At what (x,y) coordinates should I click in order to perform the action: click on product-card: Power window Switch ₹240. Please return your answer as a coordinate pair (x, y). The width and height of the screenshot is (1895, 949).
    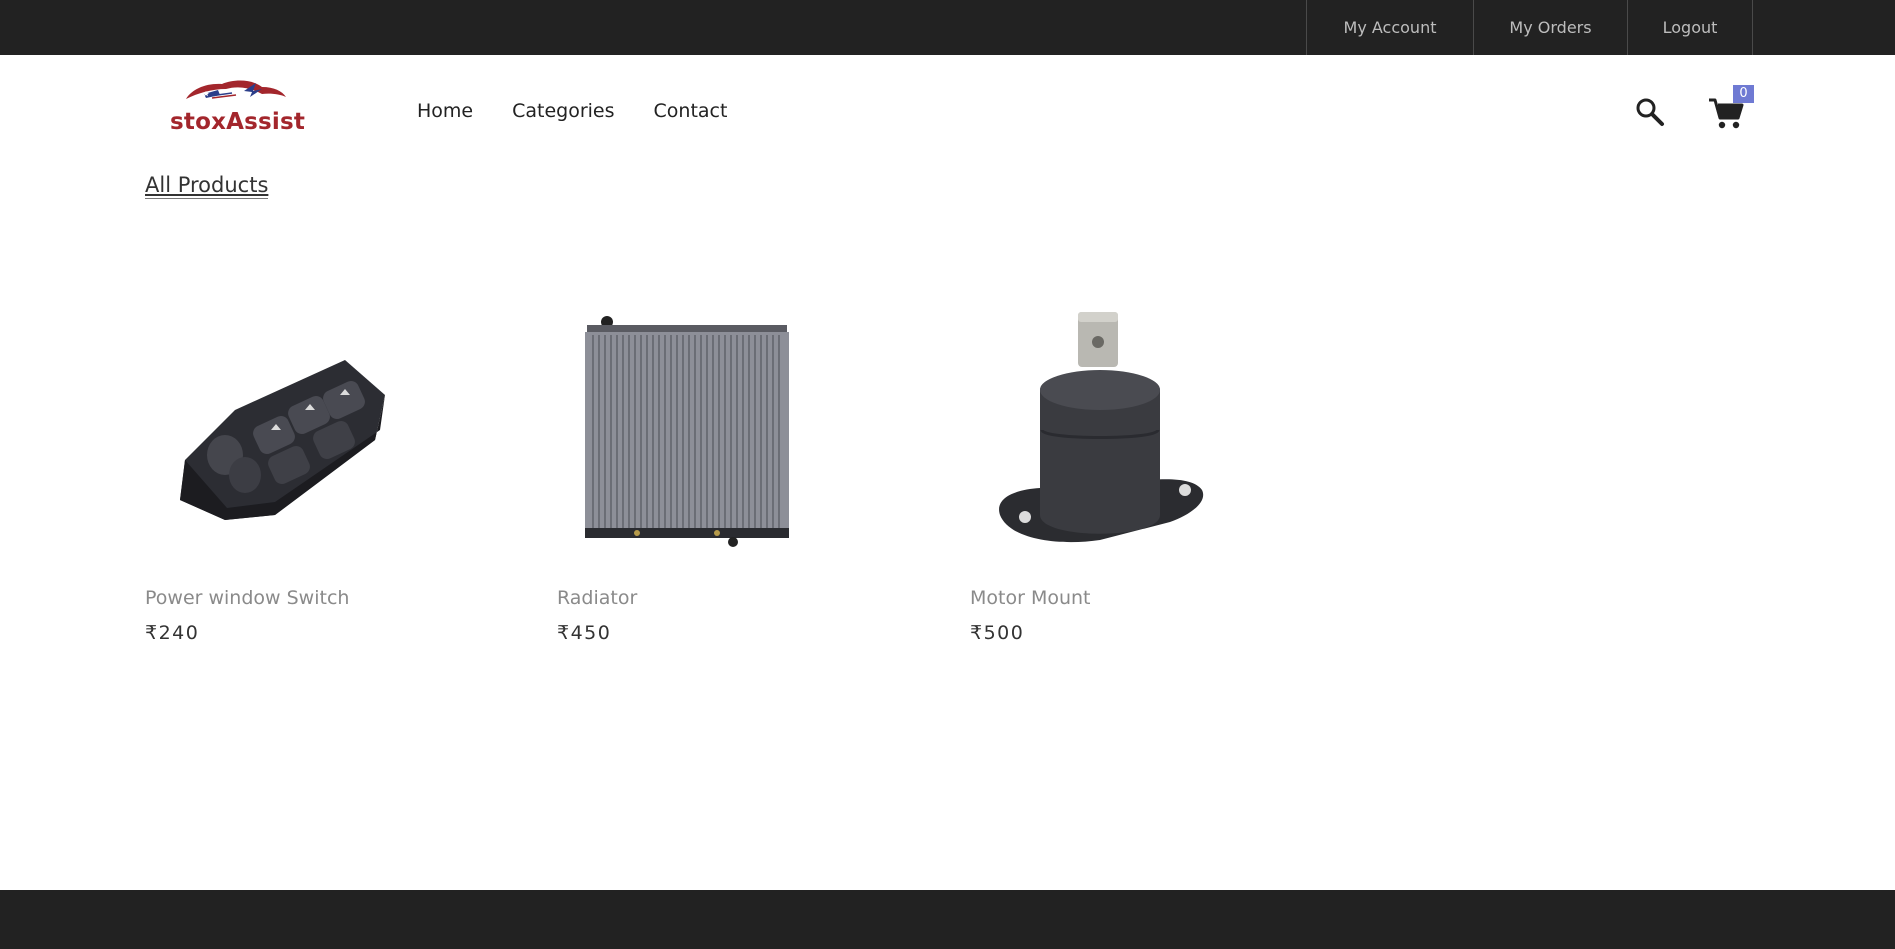
    Looking at the image, I should click on (295, 467).